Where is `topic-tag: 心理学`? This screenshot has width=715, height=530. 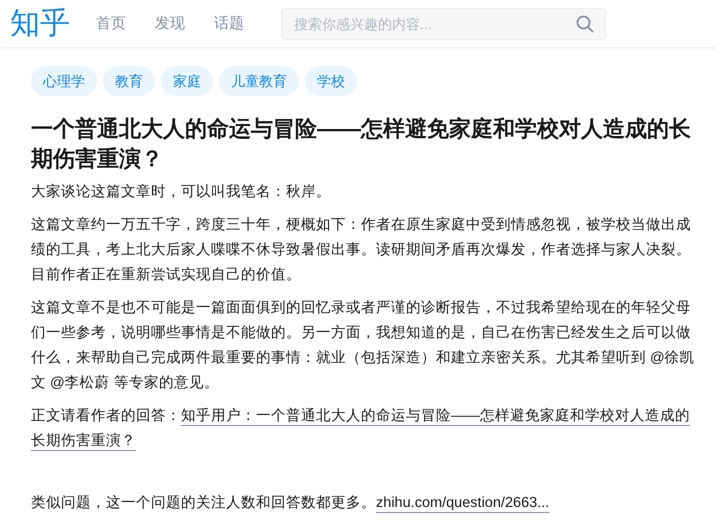
topic-tag: 心理学 is located at coordinates (64, 81).